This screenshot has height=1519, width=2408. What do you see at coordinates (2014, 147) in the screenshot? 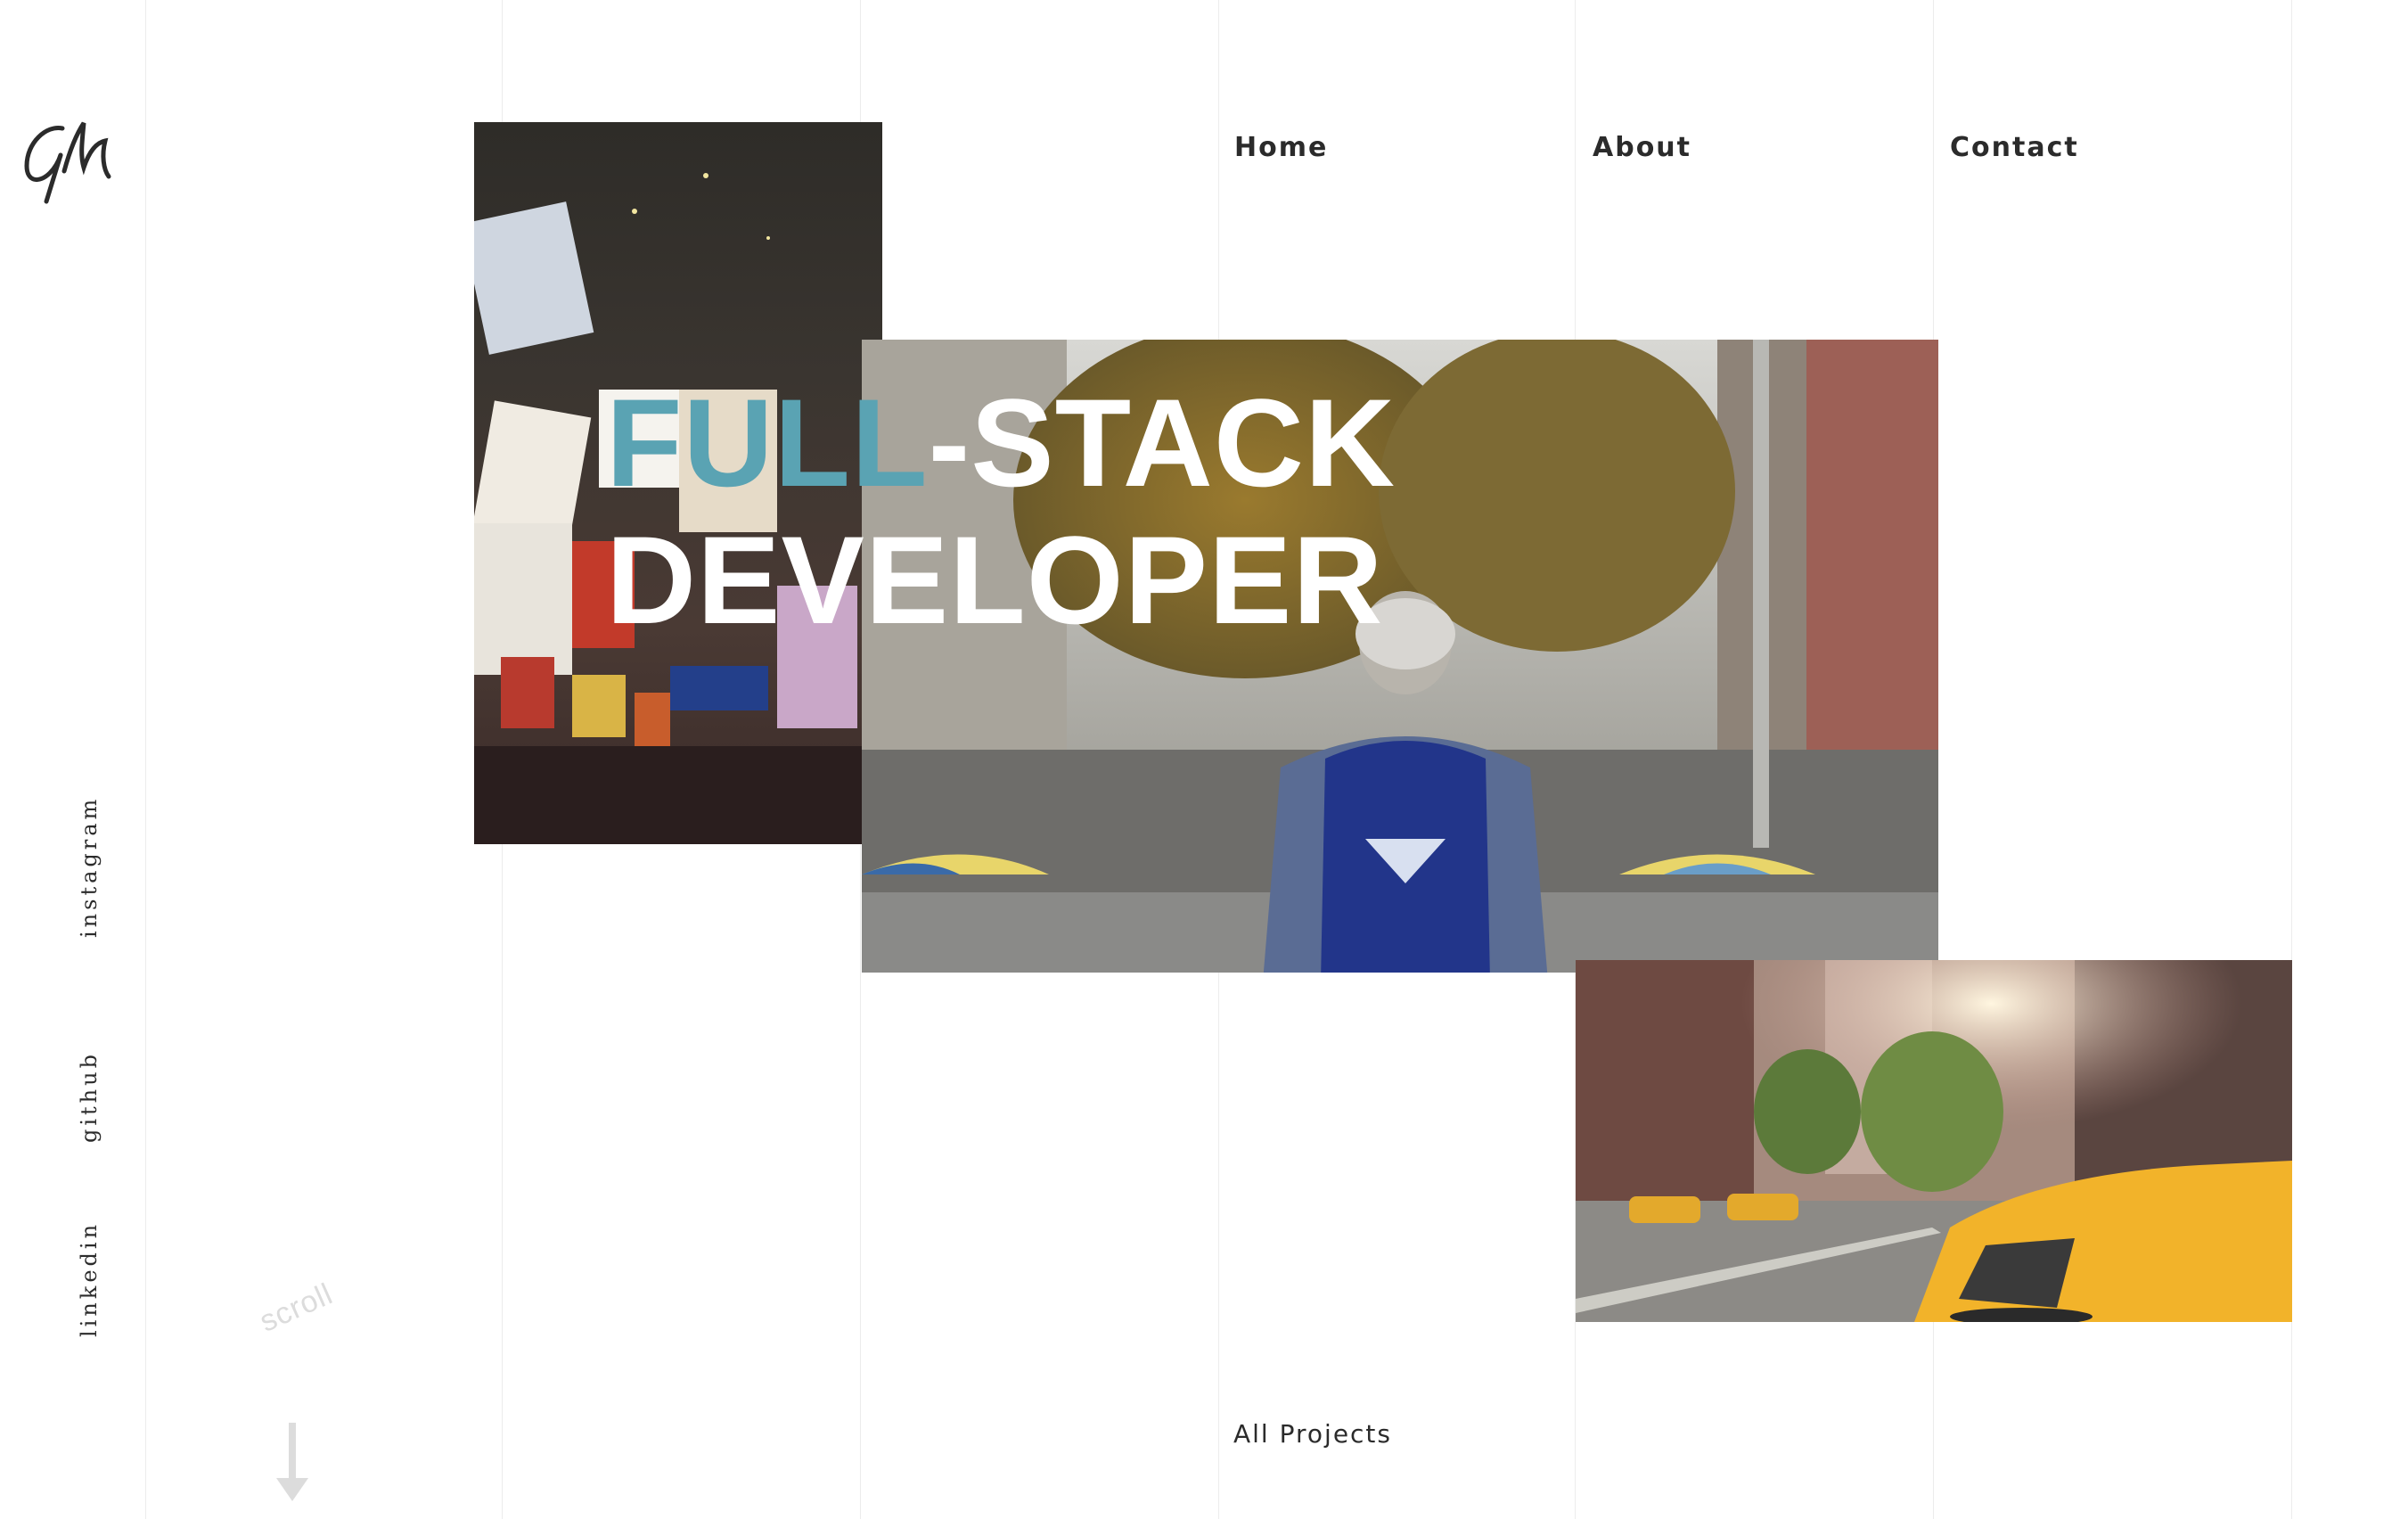
I see `nav-contact: Contact` at bounding box center [2014, 147].